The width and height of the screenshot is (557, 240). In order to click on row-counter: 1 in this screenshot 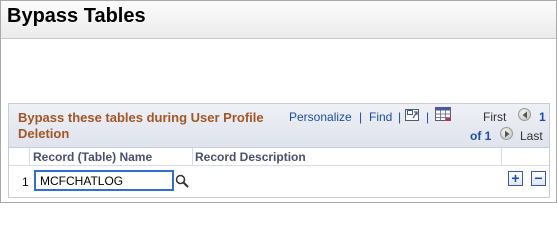, I will do `click(542, 117)`.